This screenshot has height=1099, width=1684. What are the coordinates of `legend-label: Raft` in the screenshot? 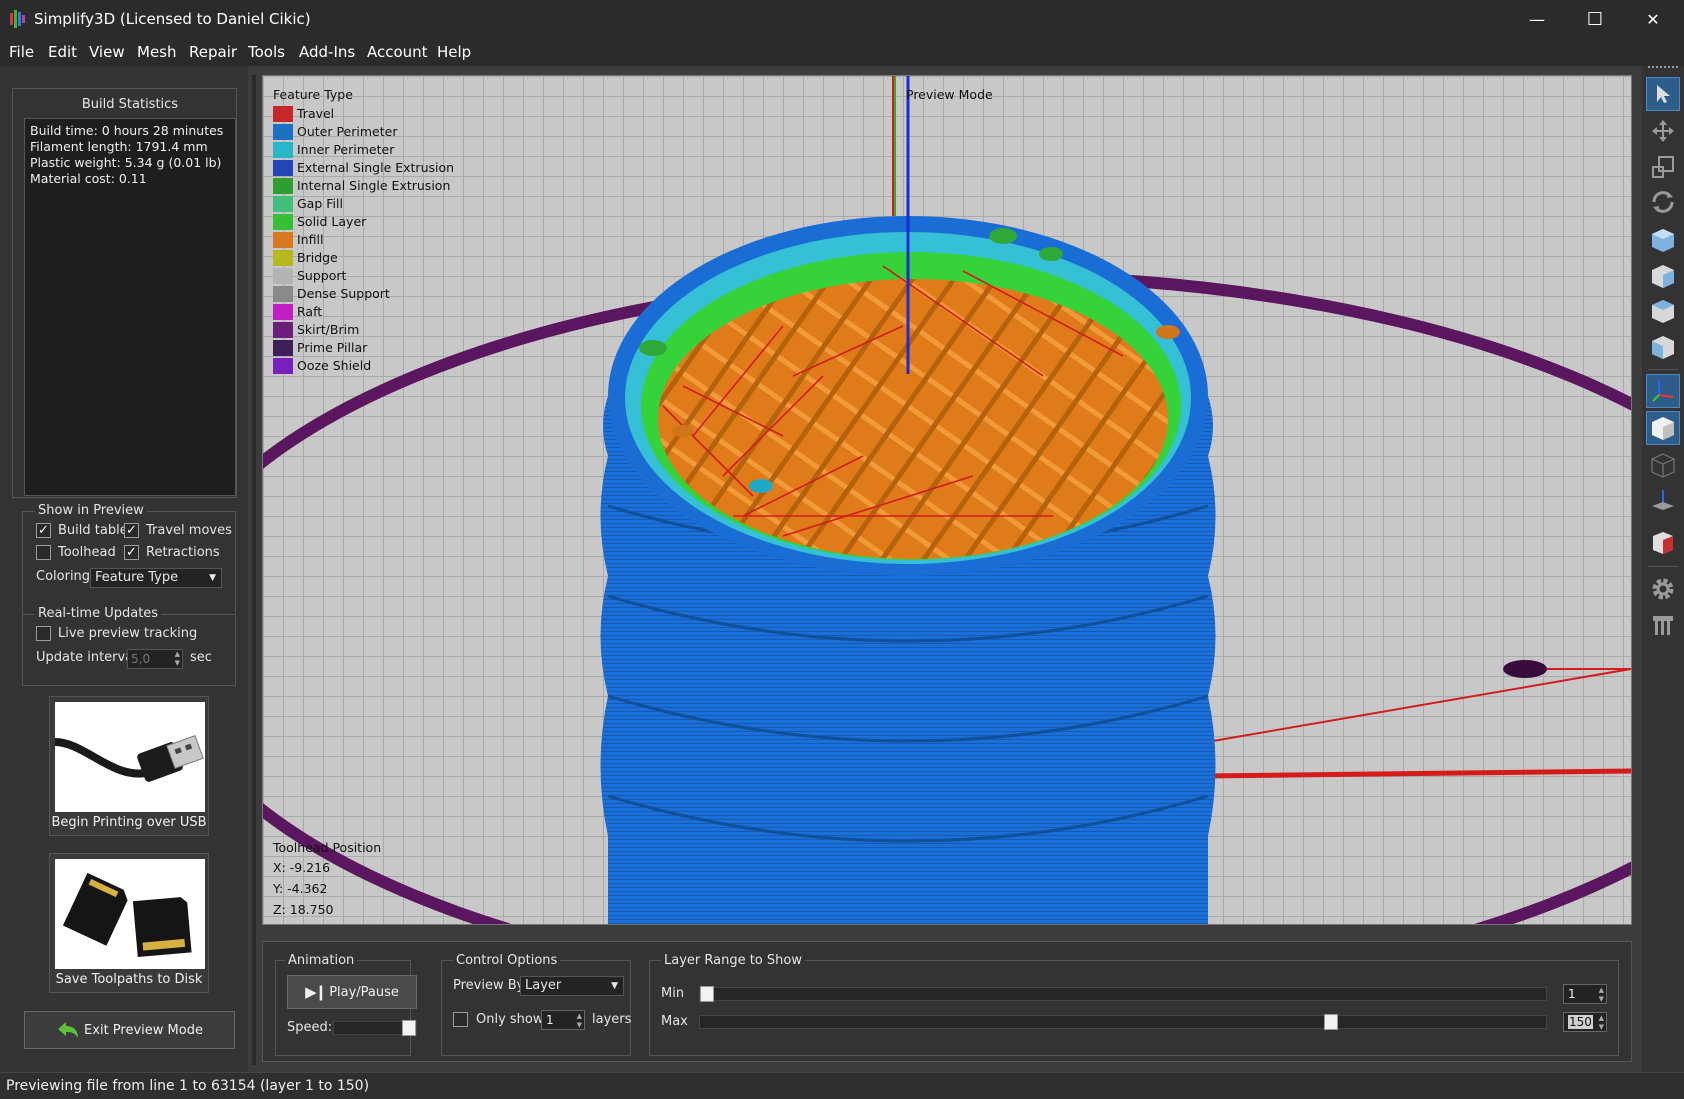 It's located at (310, 311).